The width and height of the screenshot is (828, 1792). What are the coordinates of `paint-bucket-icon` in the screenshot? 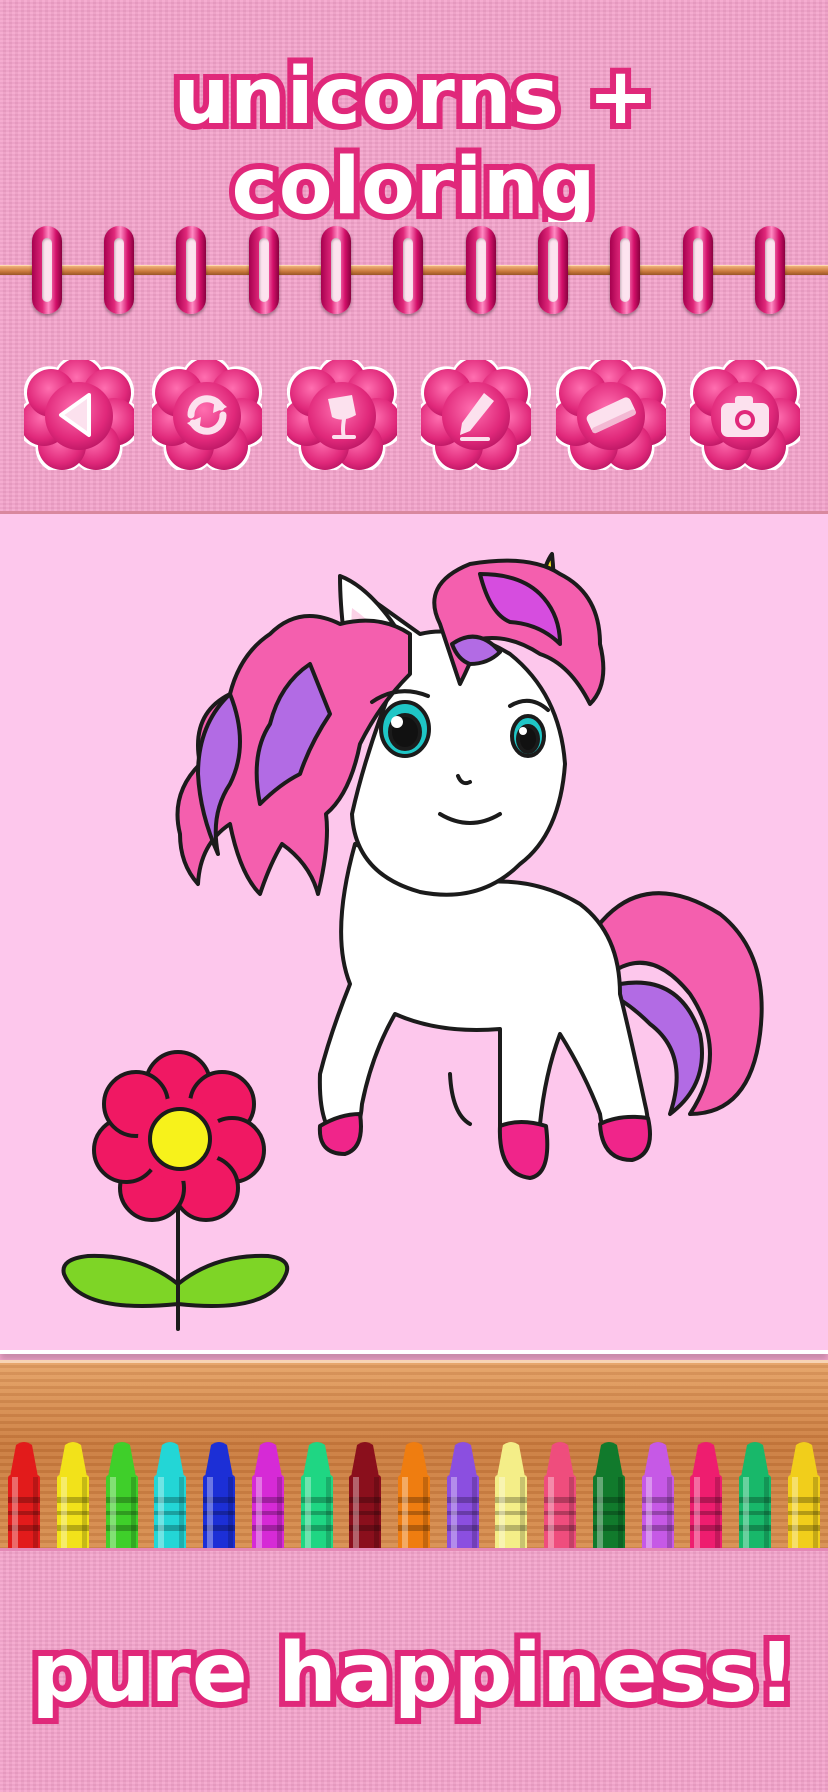 It's located at (342, 417).